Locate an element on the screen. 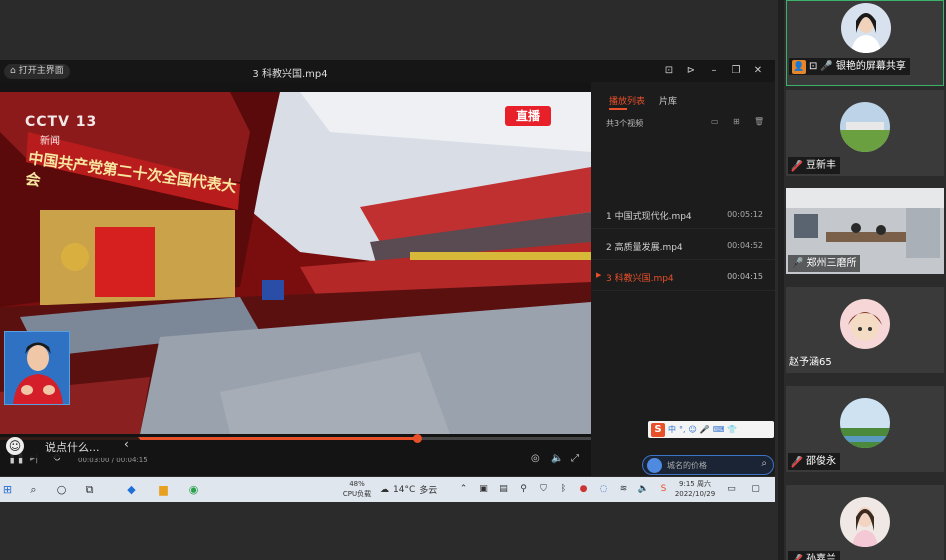 This screenshot has height=560, width=946. playlist-item-duration: 00:04:15 is located at coordinates (745, 276).